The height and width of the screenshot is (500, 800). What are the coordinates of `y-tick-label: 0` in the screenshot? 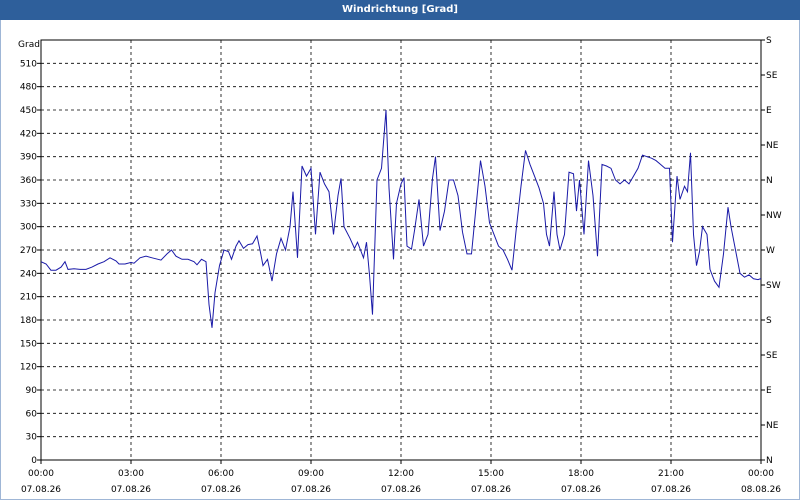 It's located at (34, 461).